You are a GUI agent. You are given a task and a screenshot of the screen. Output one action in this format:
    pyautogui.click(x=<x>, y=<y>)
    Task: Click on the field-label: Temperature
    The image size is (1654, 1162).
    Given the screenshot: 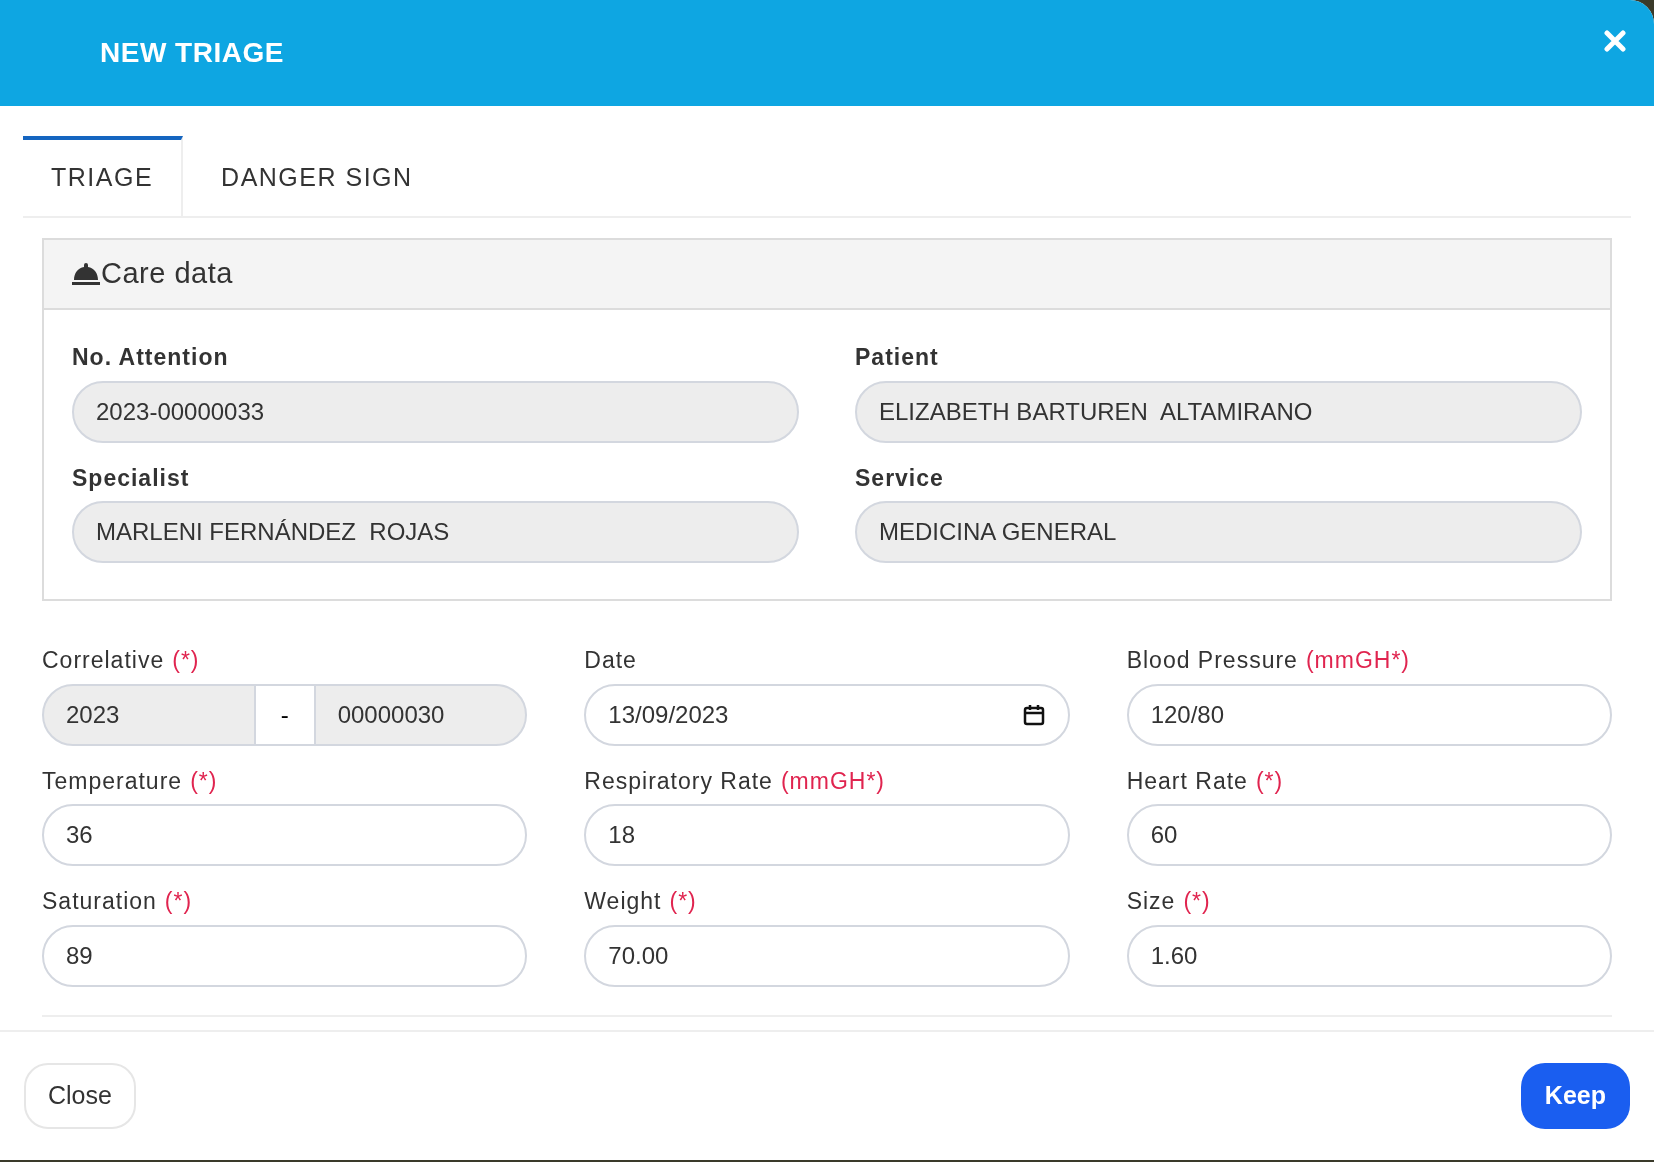 What is the action you would take?
    pyautogui.click(x=112, y=781)
    